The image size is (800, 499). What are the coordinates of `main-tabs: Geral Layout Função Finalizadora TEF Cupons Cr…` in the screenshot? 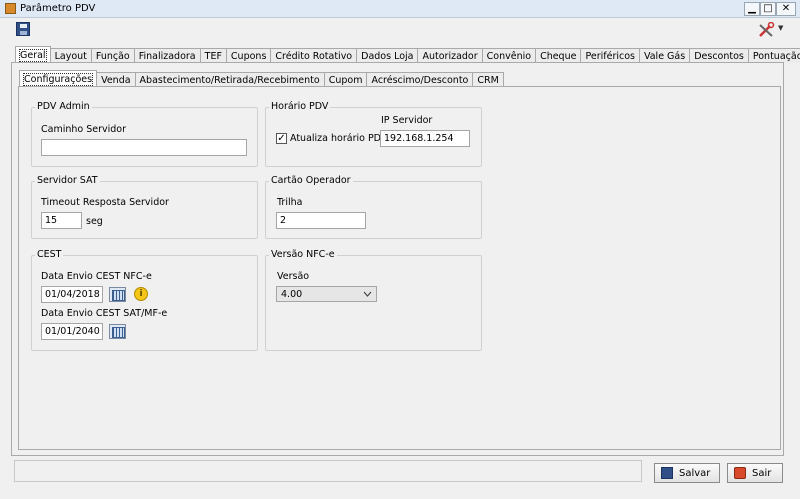 It's located at (407, 54).